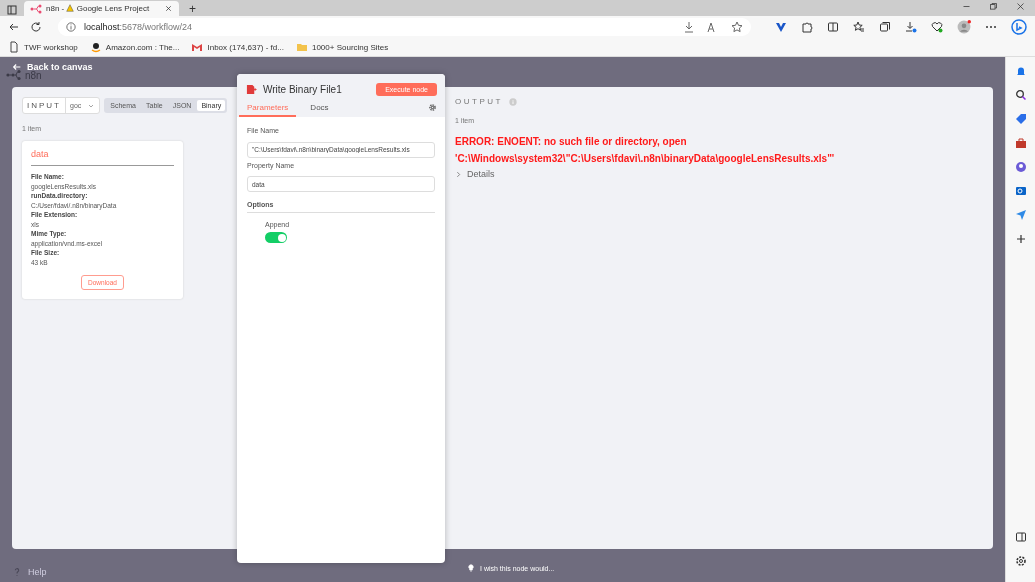 This screenshot has height=582, width=1035. I want to click on avatar-icon, so click(964, 27).